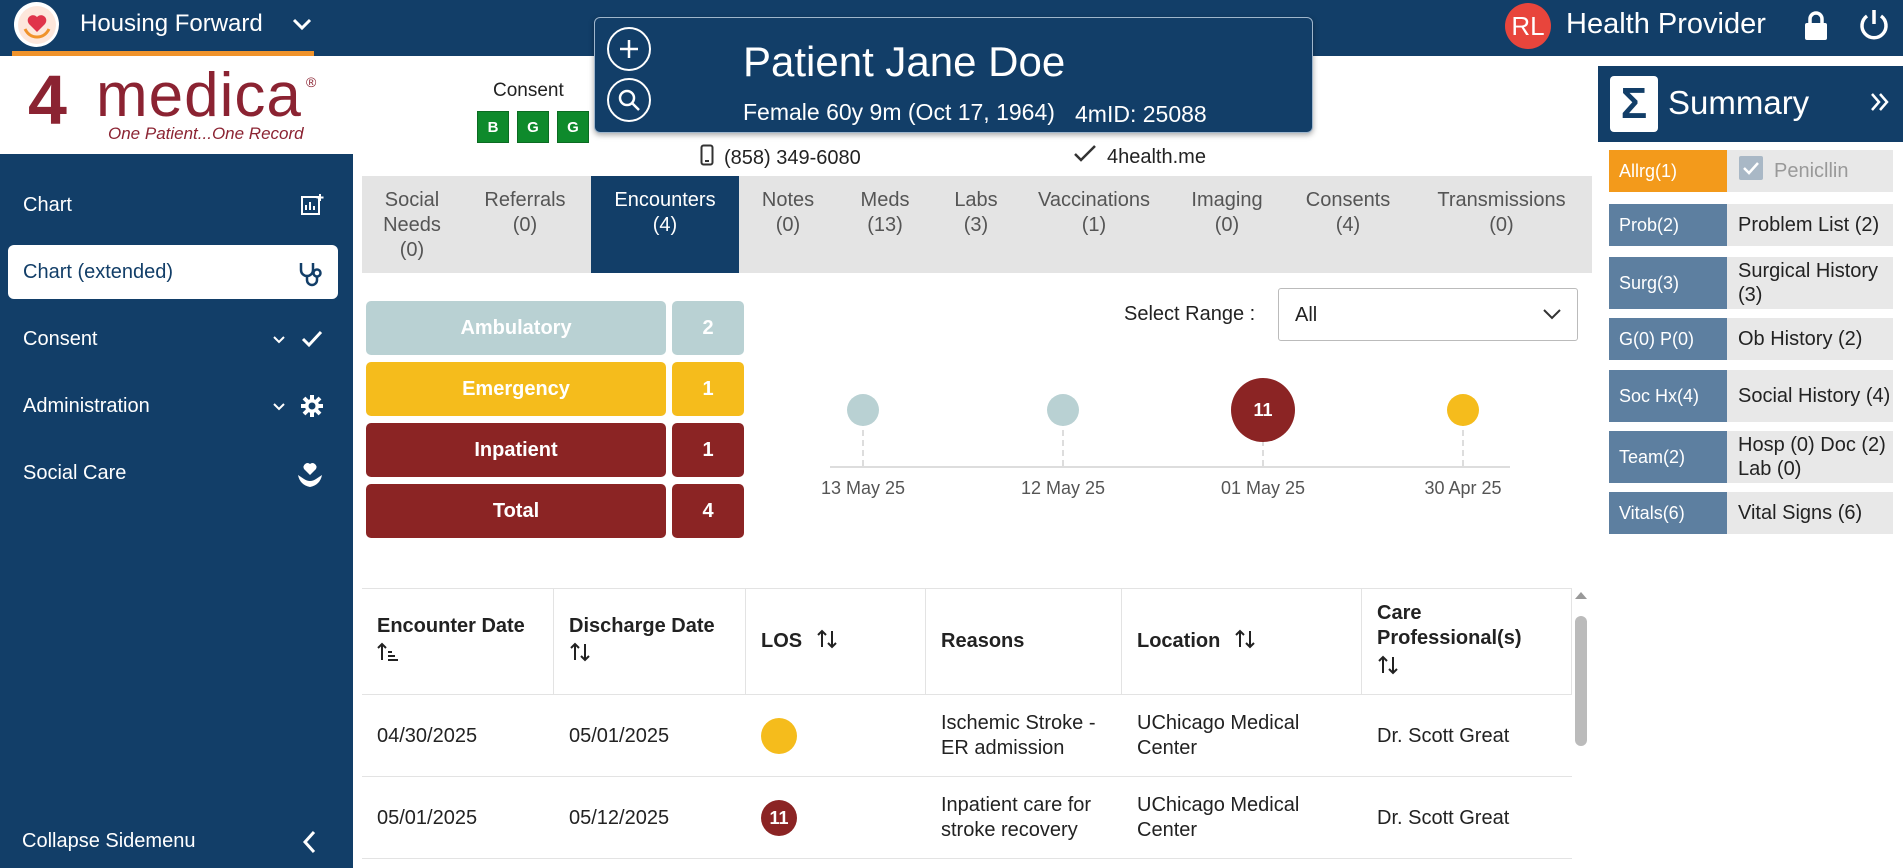 This screenshot has height=868, width=1903. Describe the element at coordinates (1750, 104) in the screenshot. I see `summary-header: Σ Summary` at that location.